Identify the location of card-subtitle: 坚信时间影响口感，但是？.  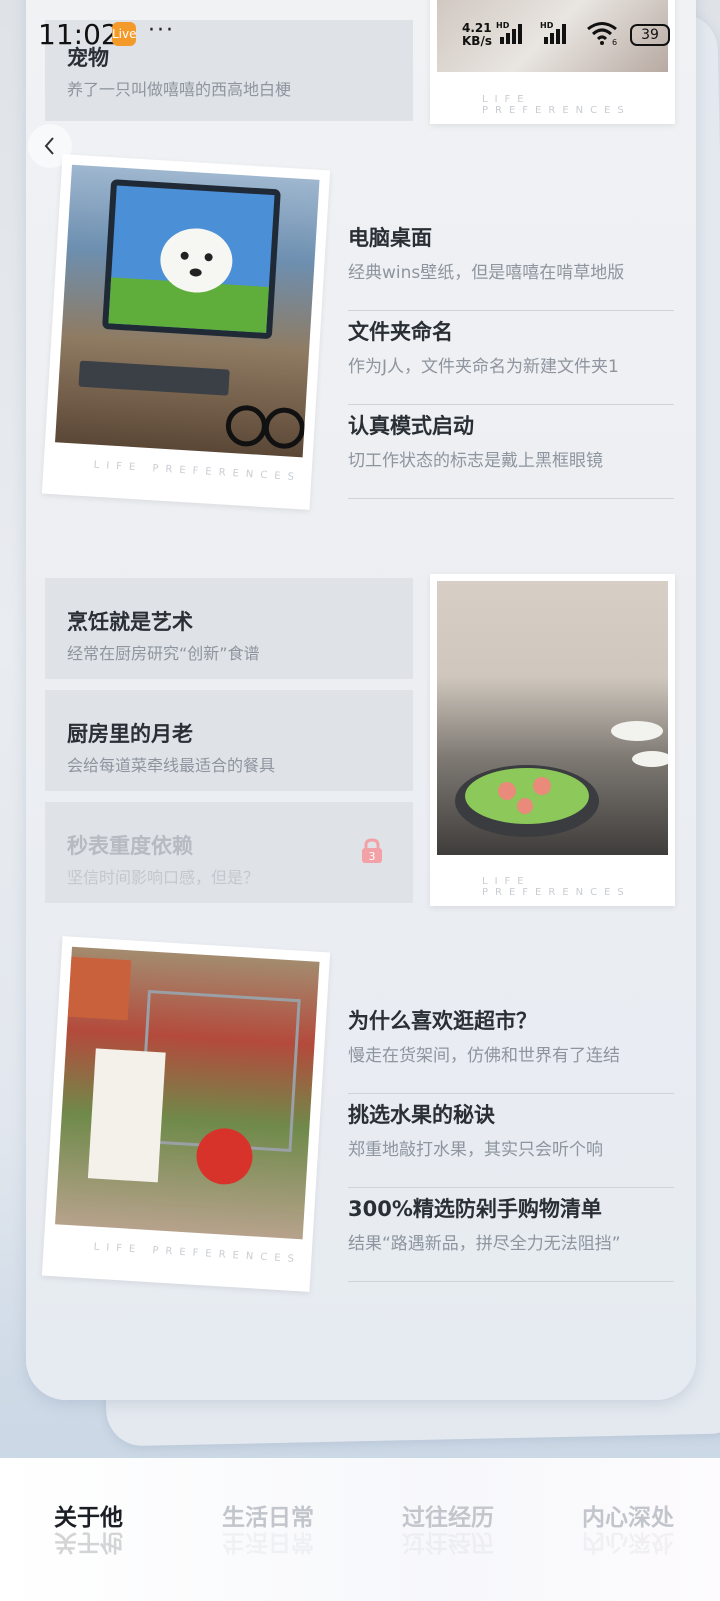
(163, 877).